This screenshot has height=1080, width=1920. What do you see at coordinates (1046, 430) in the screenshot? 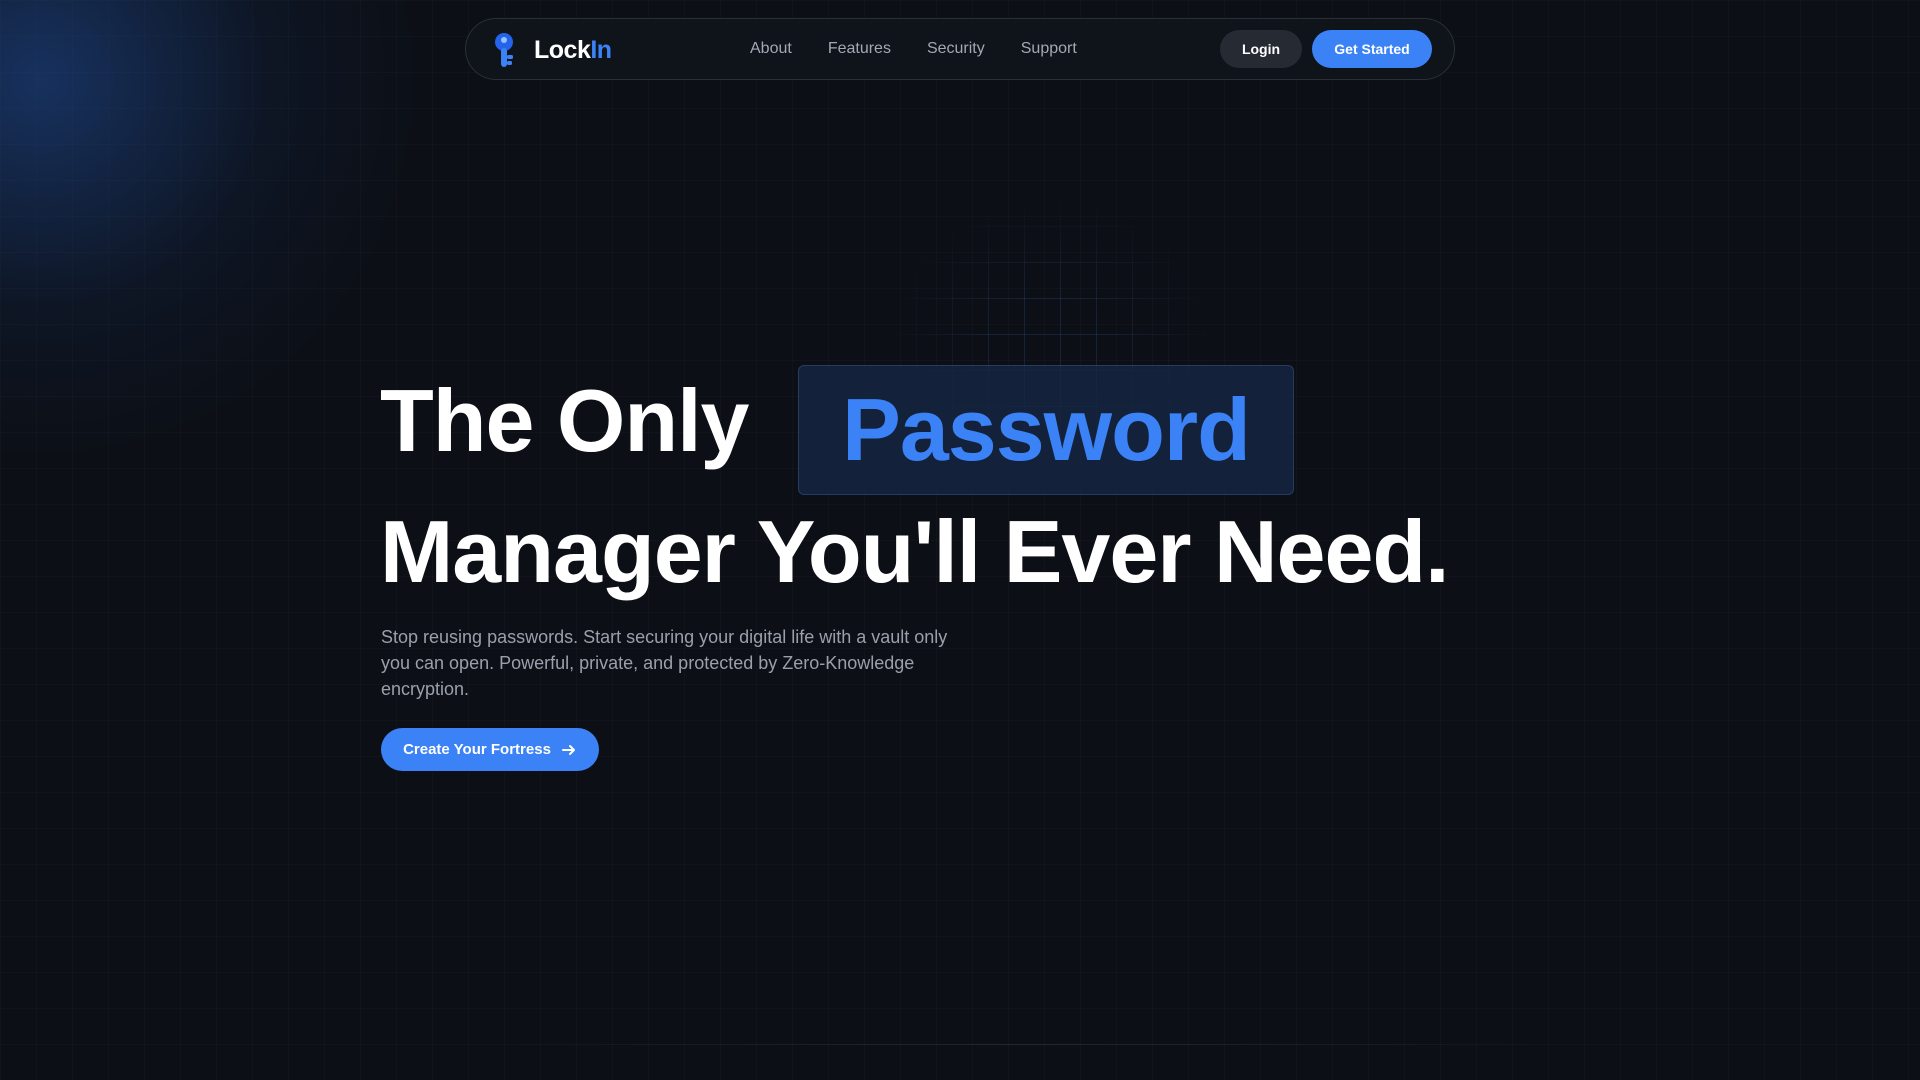
I see `headline-highlight: Password` at bounding box center [1046, 430].